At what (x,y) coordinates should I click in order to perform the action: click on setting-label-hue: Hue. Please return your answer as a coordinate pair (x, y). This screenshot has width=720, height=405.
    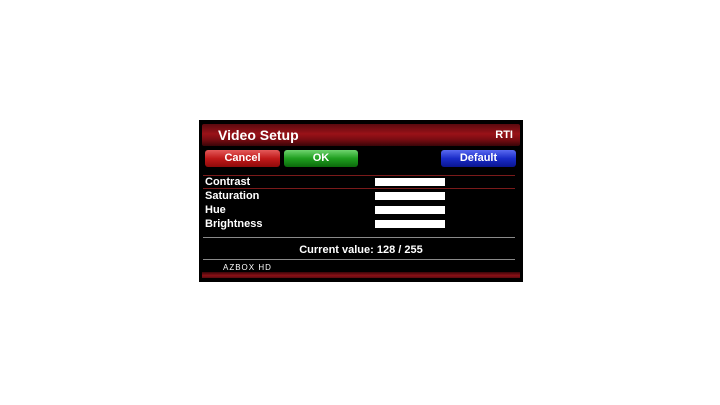
    Looking at the image, I should click on (215, 210).